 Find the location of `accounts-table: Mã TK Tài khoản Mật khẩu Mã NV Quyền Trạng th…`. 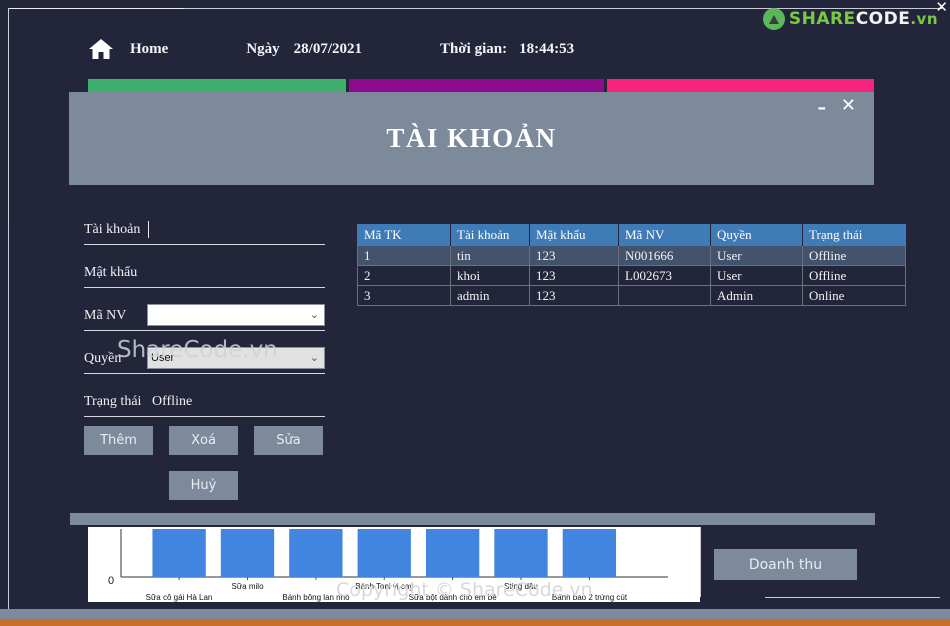

accounts-table: Mã TK Tài khoản Mật khẩu Mã NV Quyền Trạng th… is located at coordinates (631, 265).